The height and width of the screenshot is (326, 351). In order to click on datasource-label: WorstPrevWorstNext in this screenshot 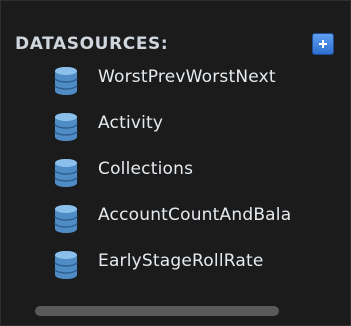, I will do `click(187, 77)`.